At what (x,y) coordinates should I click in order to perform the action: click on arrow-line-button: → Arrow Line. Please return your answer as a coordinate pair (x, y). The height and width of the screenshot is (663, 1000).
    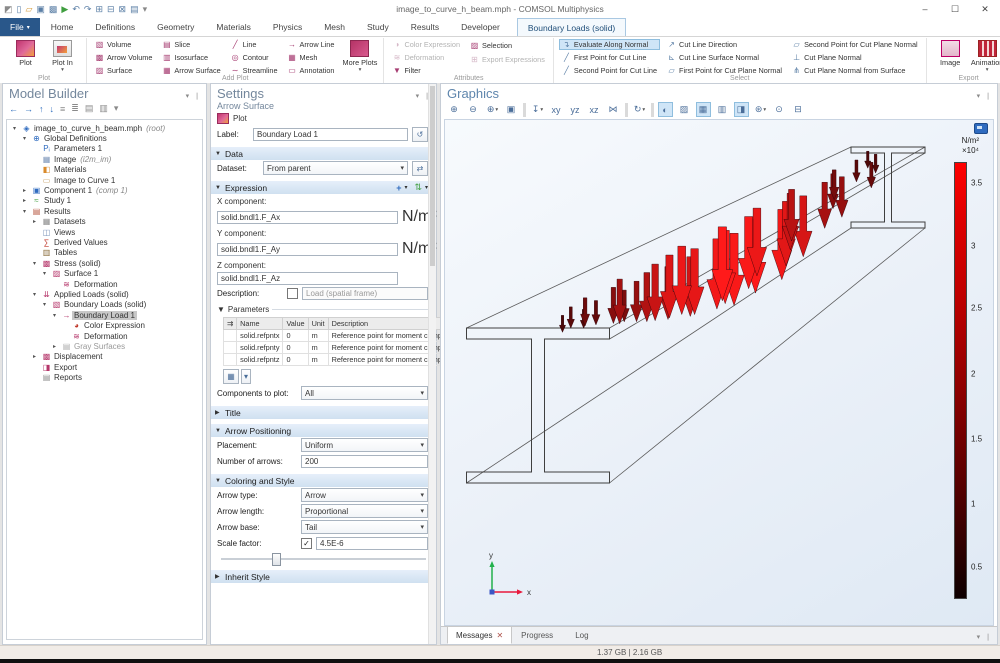
    Looking at the image, I should click on (311, 44).